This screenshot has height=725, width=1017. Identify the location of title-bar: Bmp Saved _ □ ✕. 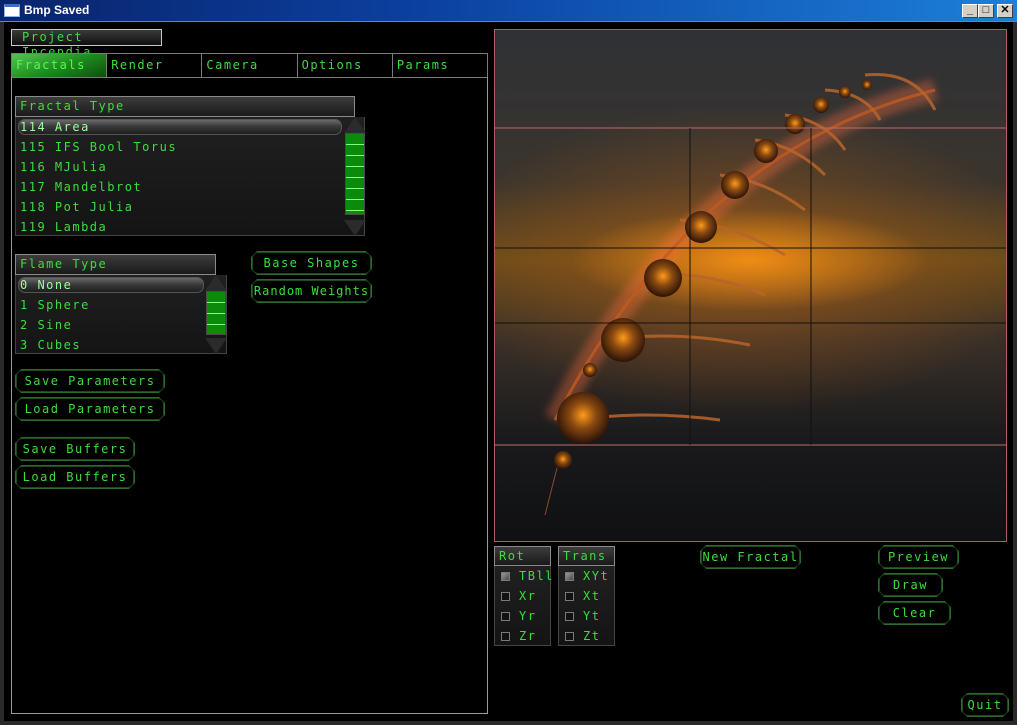
(508, 11).